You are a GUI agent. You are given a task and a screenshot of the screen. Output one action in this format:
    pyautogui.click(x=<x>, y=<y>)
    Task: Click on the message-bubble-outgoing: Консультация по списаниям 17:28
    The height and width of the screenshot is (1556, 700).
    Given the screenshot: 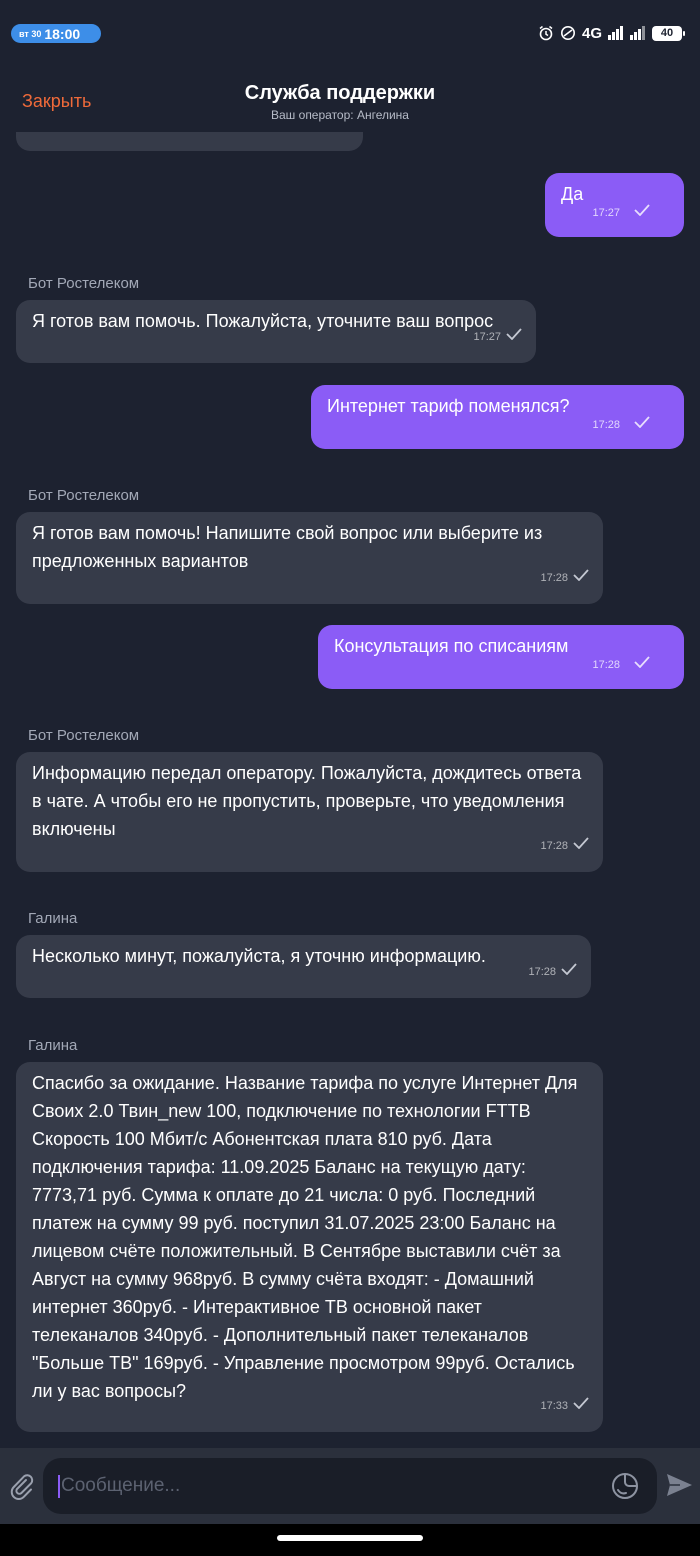 What is the action you would take?
    pyautogui.click(x=501, y=657)
    